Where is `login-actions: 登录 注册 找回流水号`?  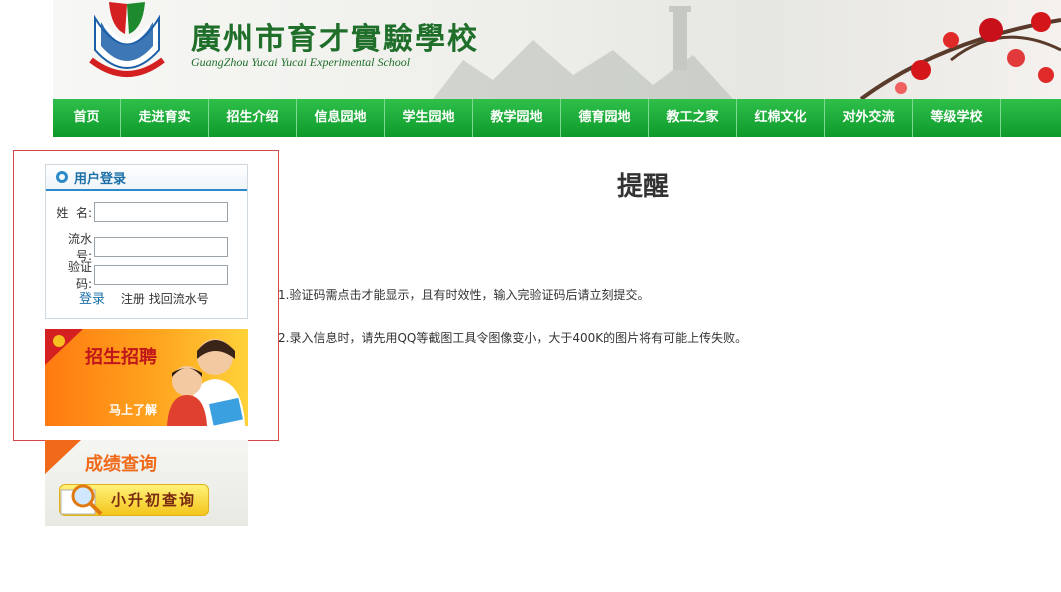
login-actions: 登录 注册 找回流水号 is located at coordinates (144, 297).